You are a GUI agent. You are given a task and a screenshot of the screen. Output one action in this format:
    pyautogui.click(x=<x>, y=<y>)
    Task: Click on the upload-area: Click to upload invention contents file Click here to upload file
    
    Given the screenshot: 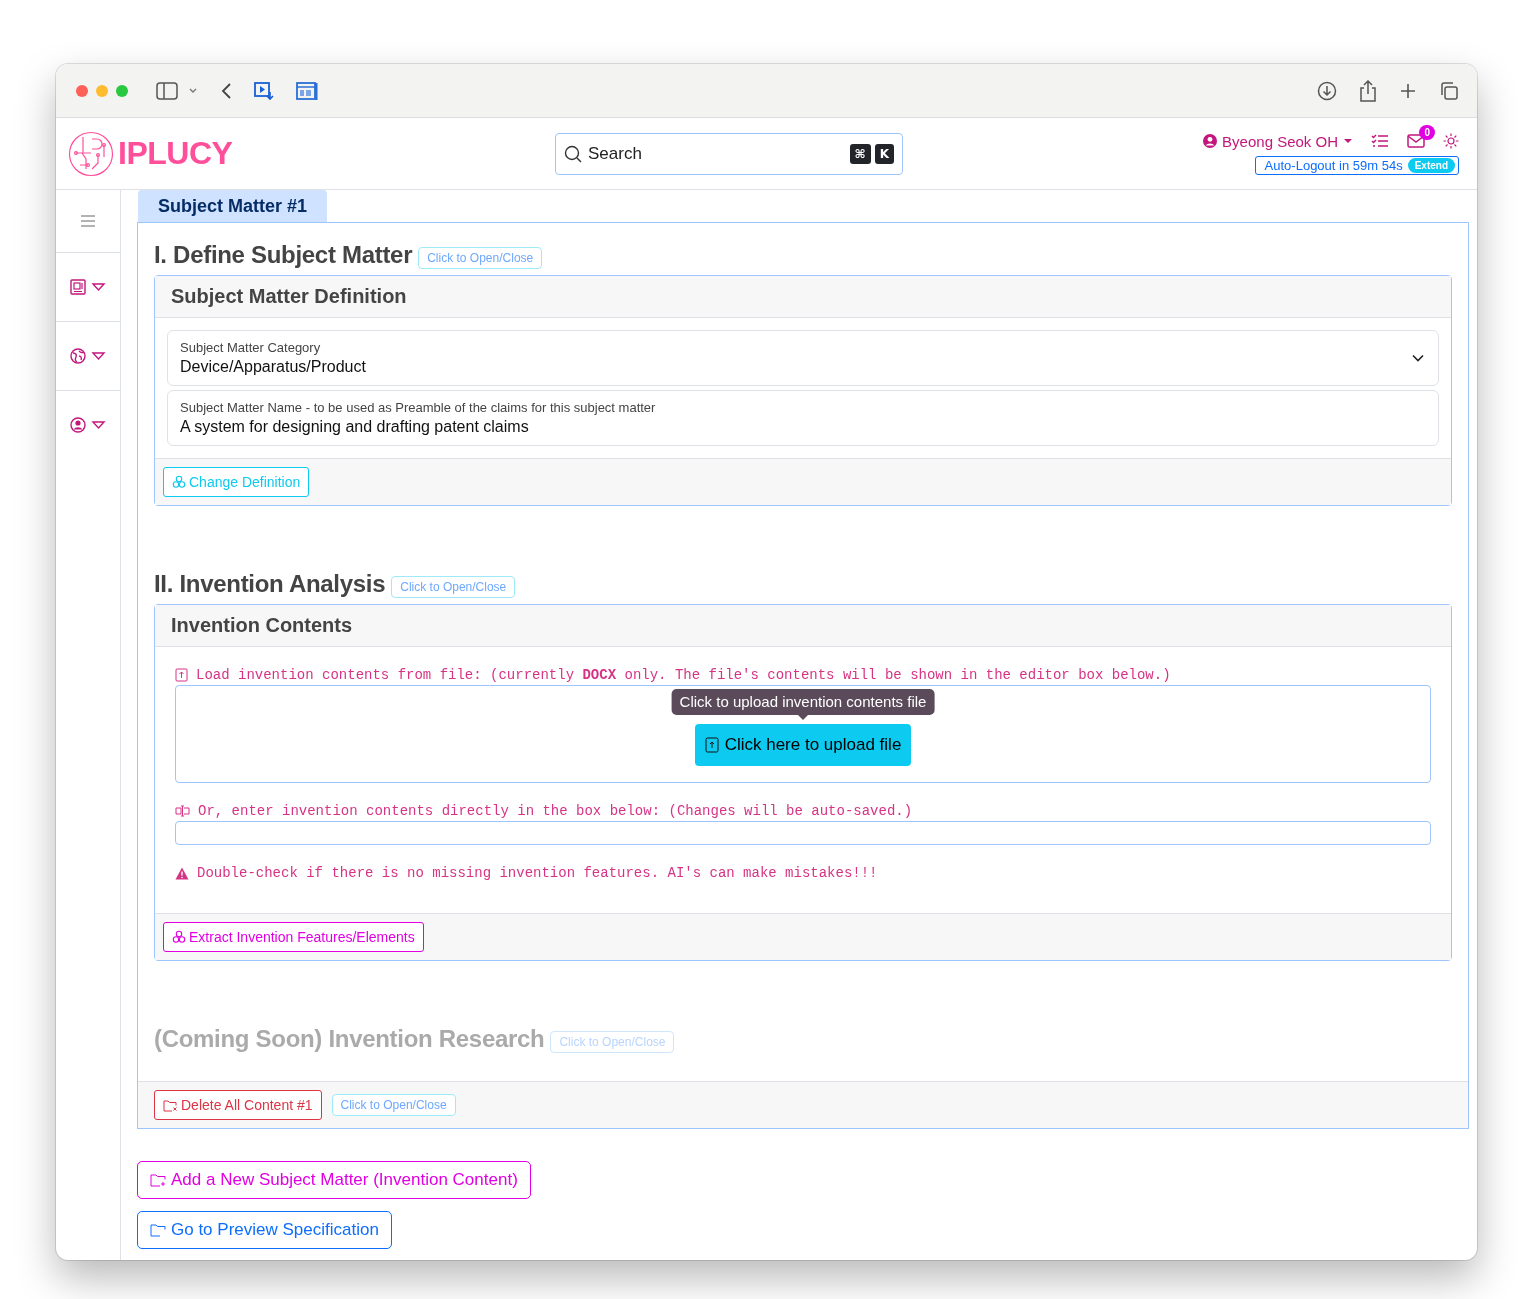 What is the action you would take?
    pyautogui.click(x=803, y=734)
    